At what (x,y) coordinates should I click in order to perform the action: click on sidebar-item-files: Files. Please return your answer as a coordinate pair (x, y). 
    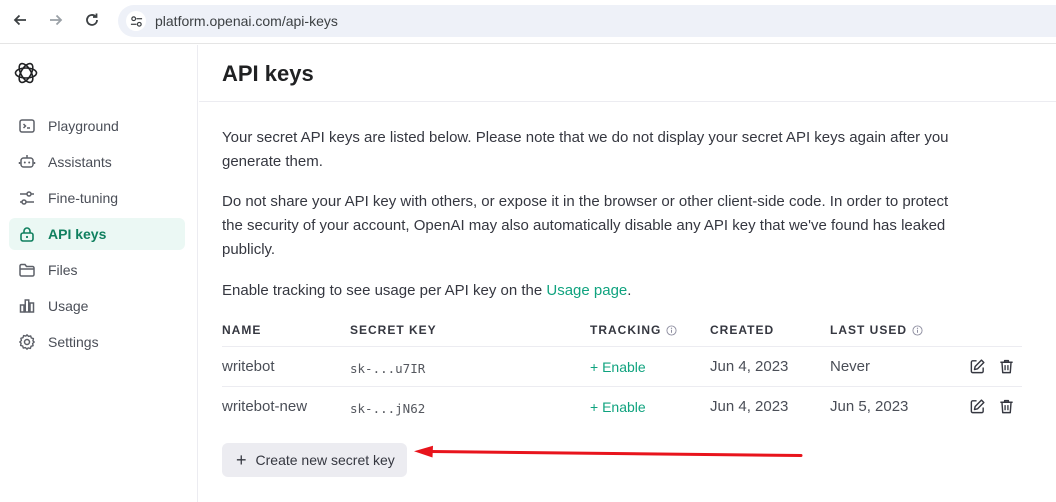
    Looking at the image, I should click on (97, 270).